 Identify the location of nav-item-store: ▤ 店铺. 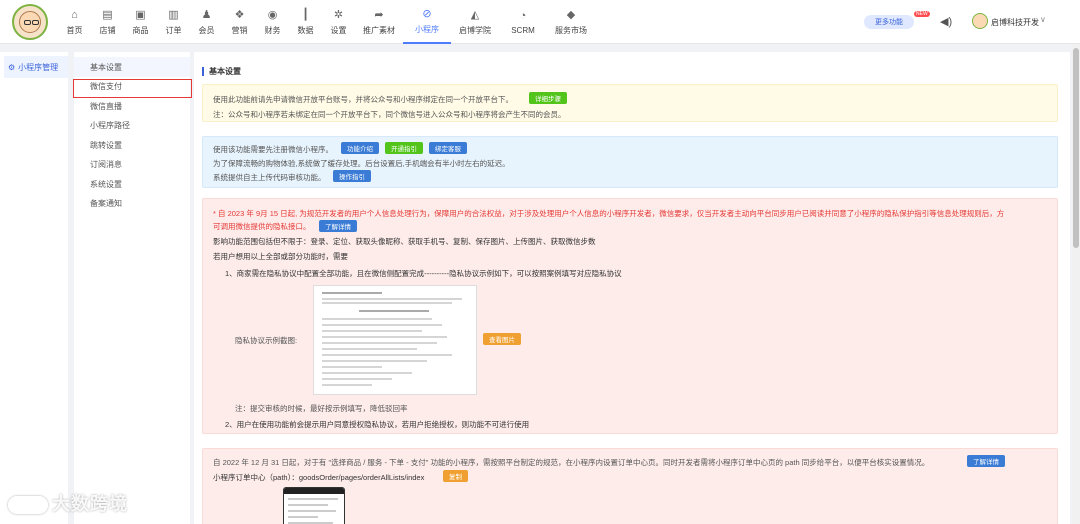
(107, 22).